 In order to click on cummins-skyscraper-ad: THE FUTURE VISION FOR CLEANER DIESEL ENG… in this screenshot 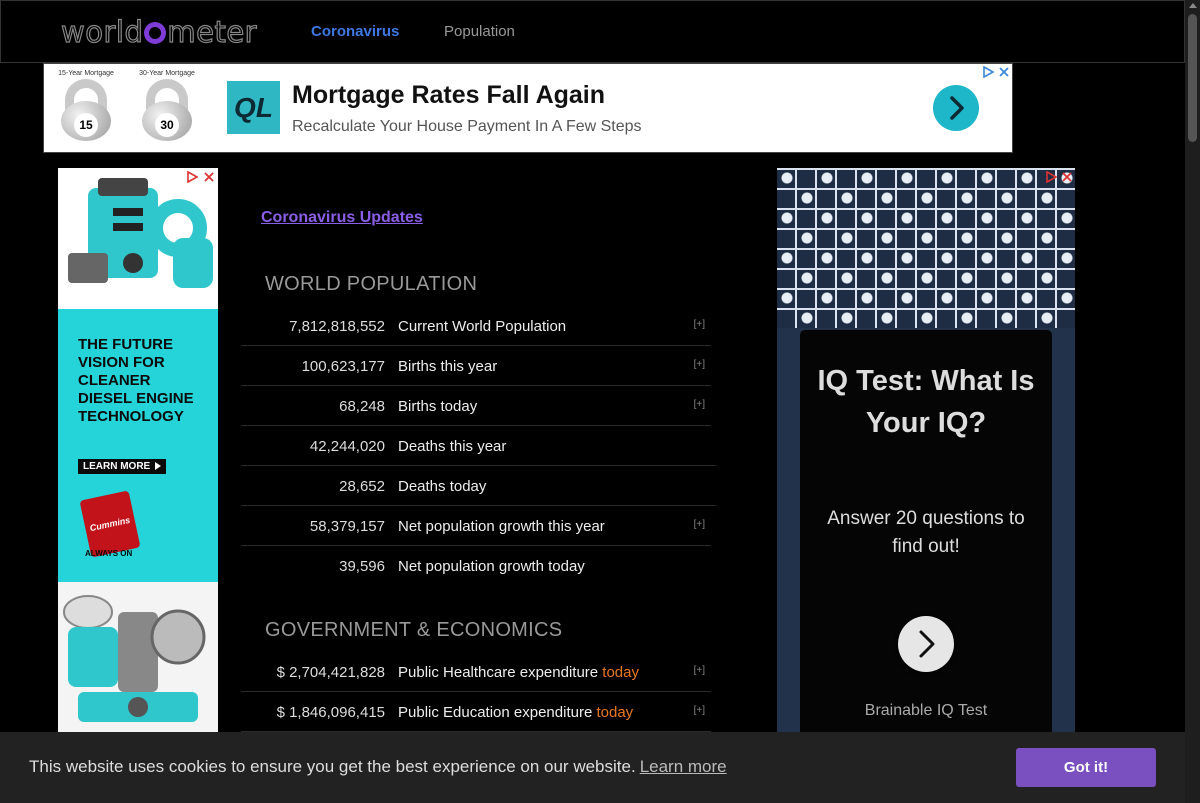, I will do `click(138, 450)`.